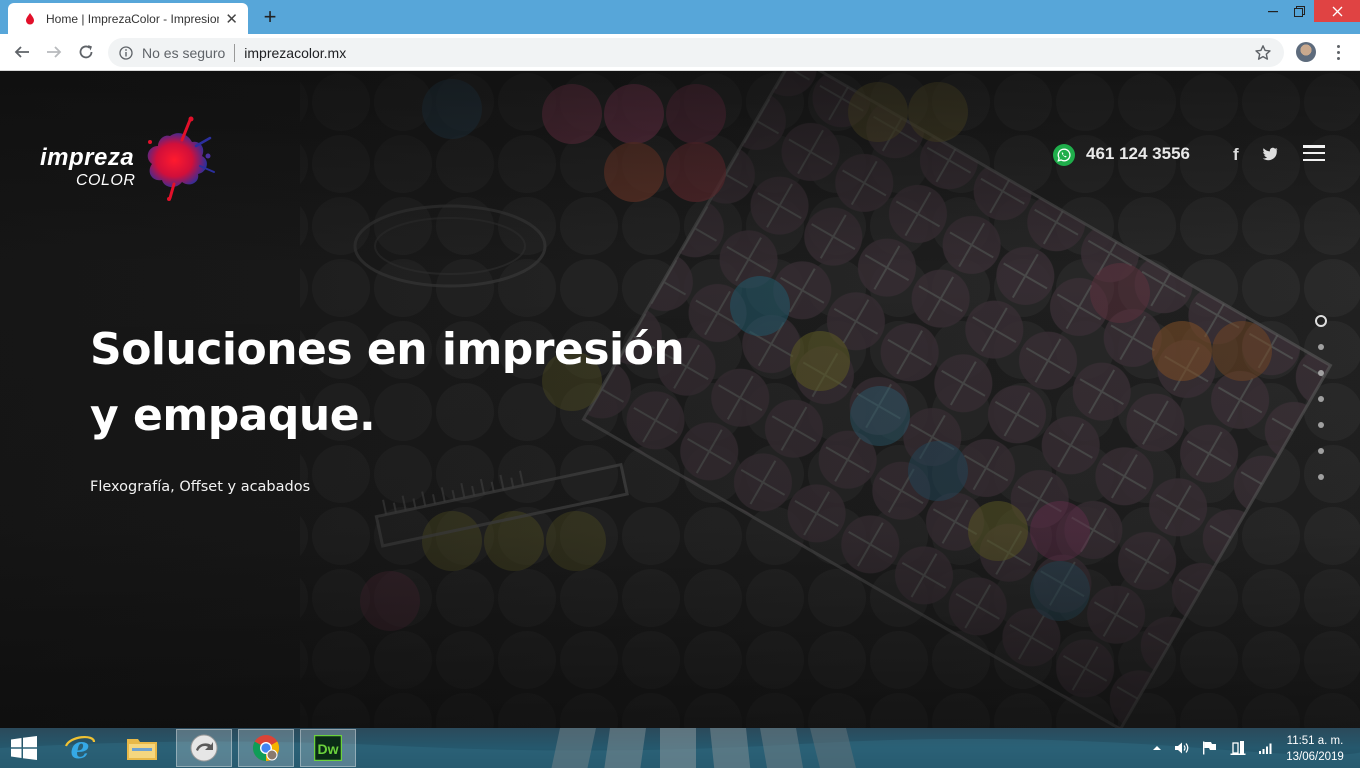 Image resolution: width=1360 pixels, height=768 pixels. What do you see at coordinates (1238, 749) in the screenshot?
I see `network-devices-icon` at bounding box center [1238, 749].